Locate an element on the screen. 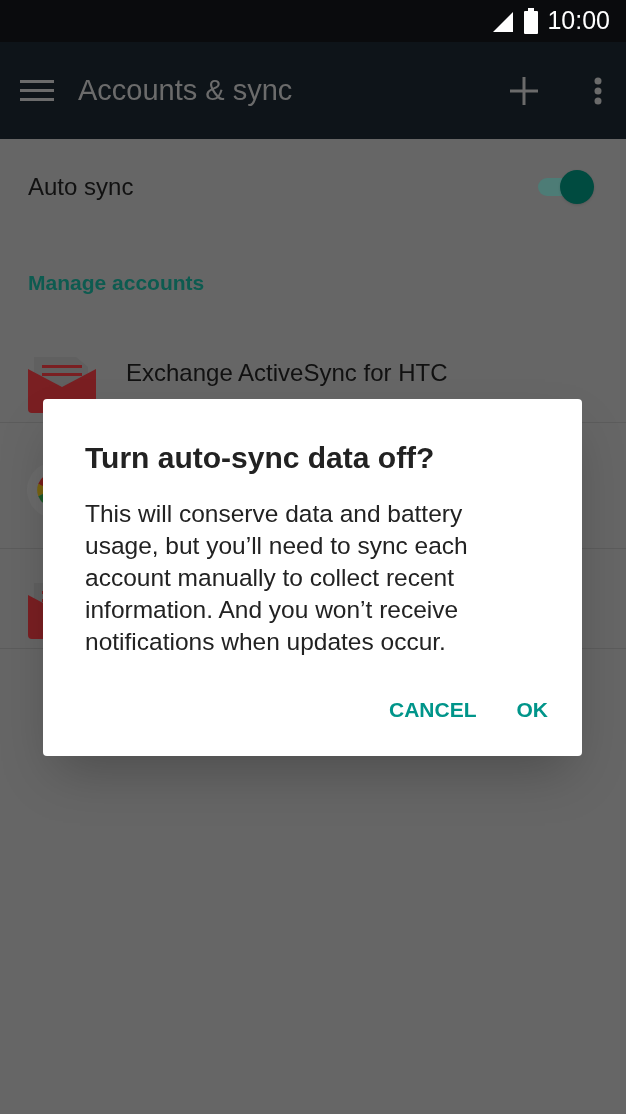  setting-label: Auto sync is located at coordinates (81, 187).